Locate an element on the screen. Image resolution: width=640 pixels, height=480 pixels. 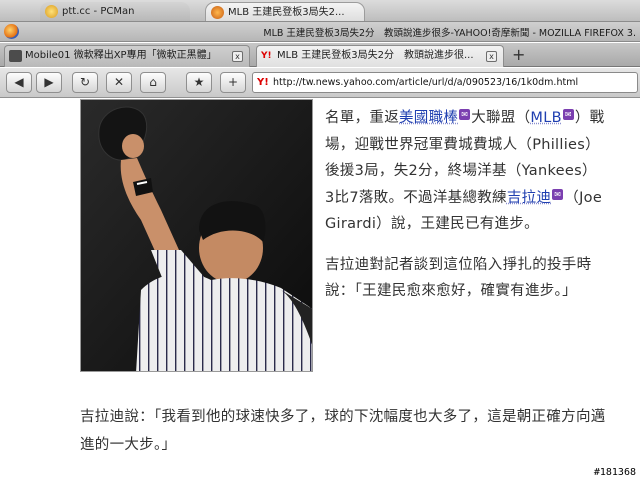
pcman-icon is located at coordinates (51, 11).